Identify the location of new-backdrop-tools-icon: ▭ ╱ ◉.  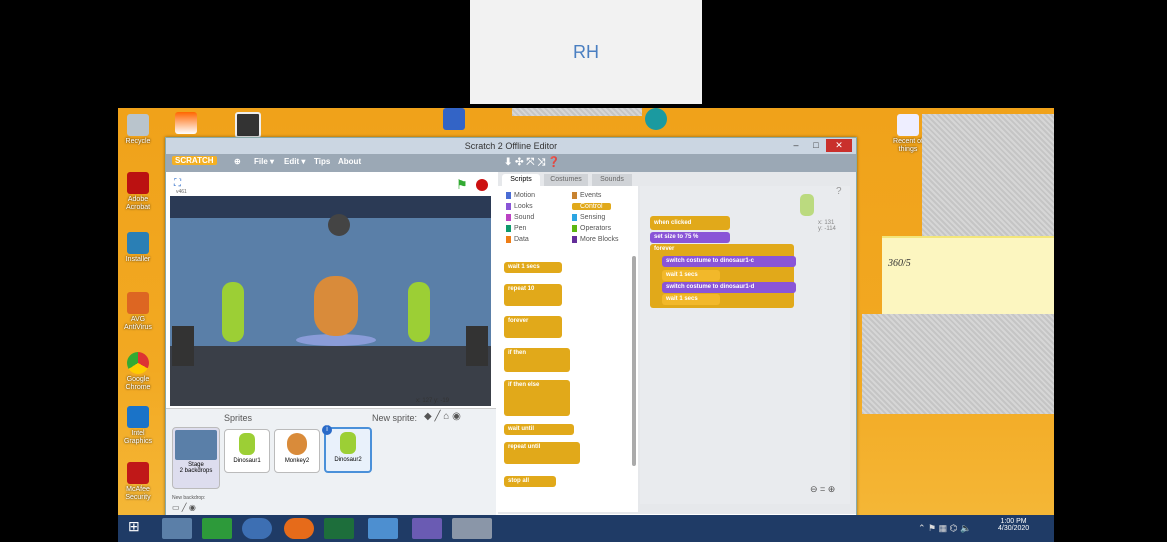
(184, 507).